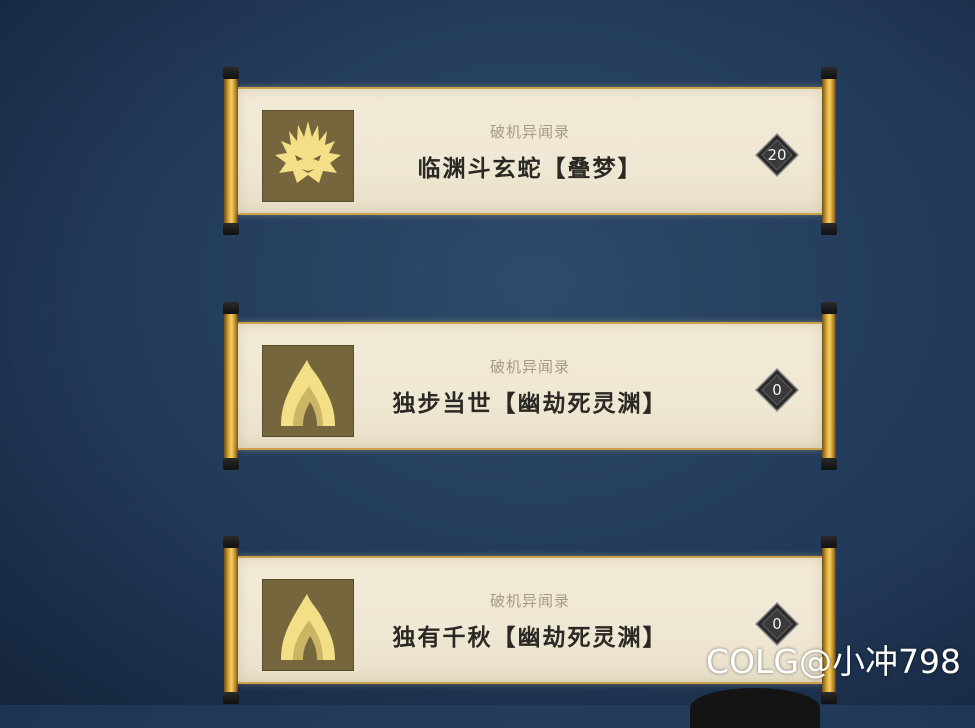 This screenshot has width=975, height=728. I want to click on achievement-scroll-1: 破机异闻录 临渊斗玄蛇【叠梦】 20, so click(530, 151).